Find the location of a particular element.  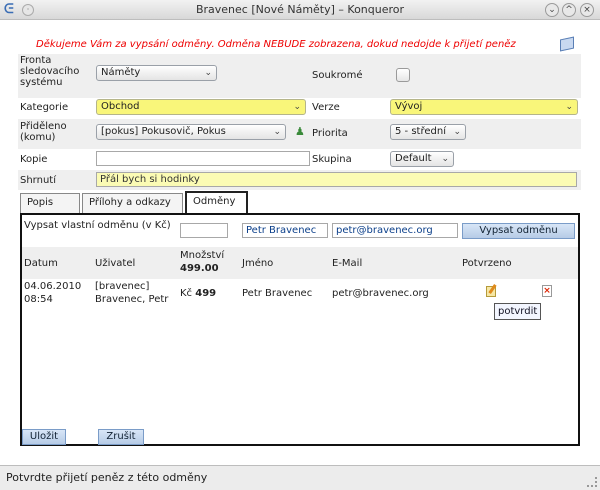

verze-label: Verze is located at coordinates (326, 107).